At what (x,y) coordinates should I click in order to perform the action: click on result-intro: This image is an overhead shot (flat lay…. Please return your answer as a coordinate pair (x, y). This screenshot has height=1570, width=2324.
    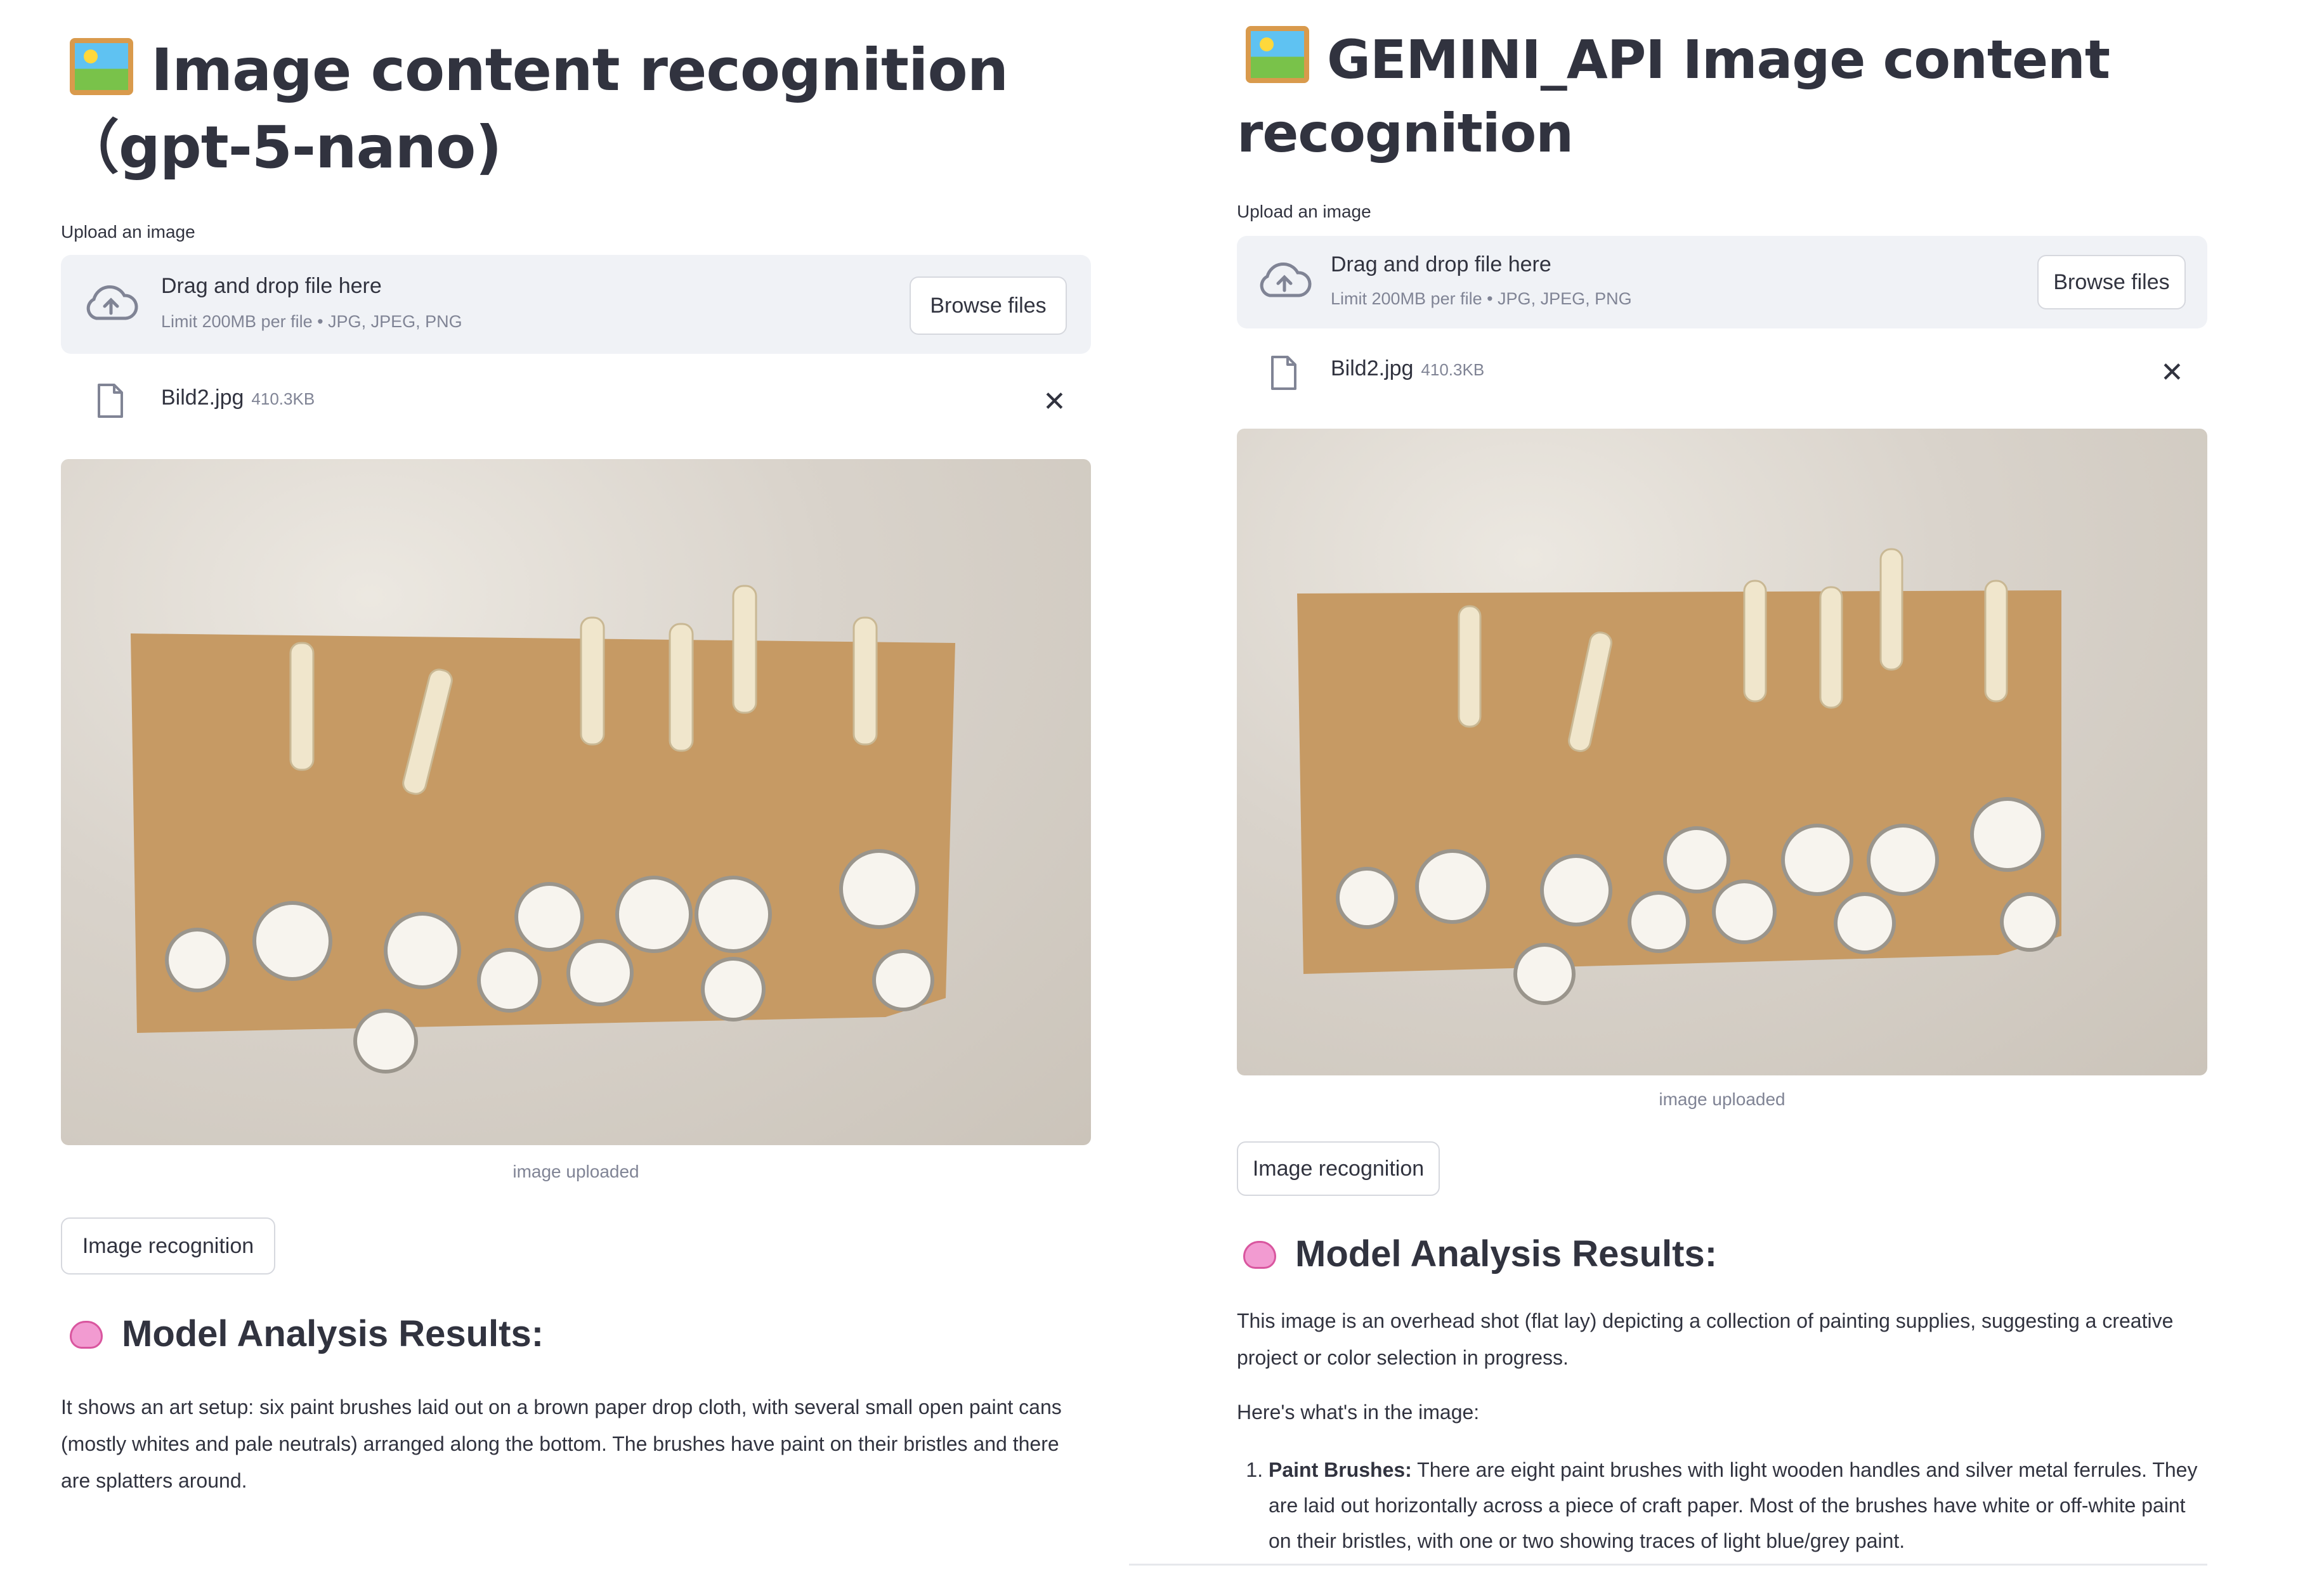
    Looking at the image, I should click on (1705, 1339).